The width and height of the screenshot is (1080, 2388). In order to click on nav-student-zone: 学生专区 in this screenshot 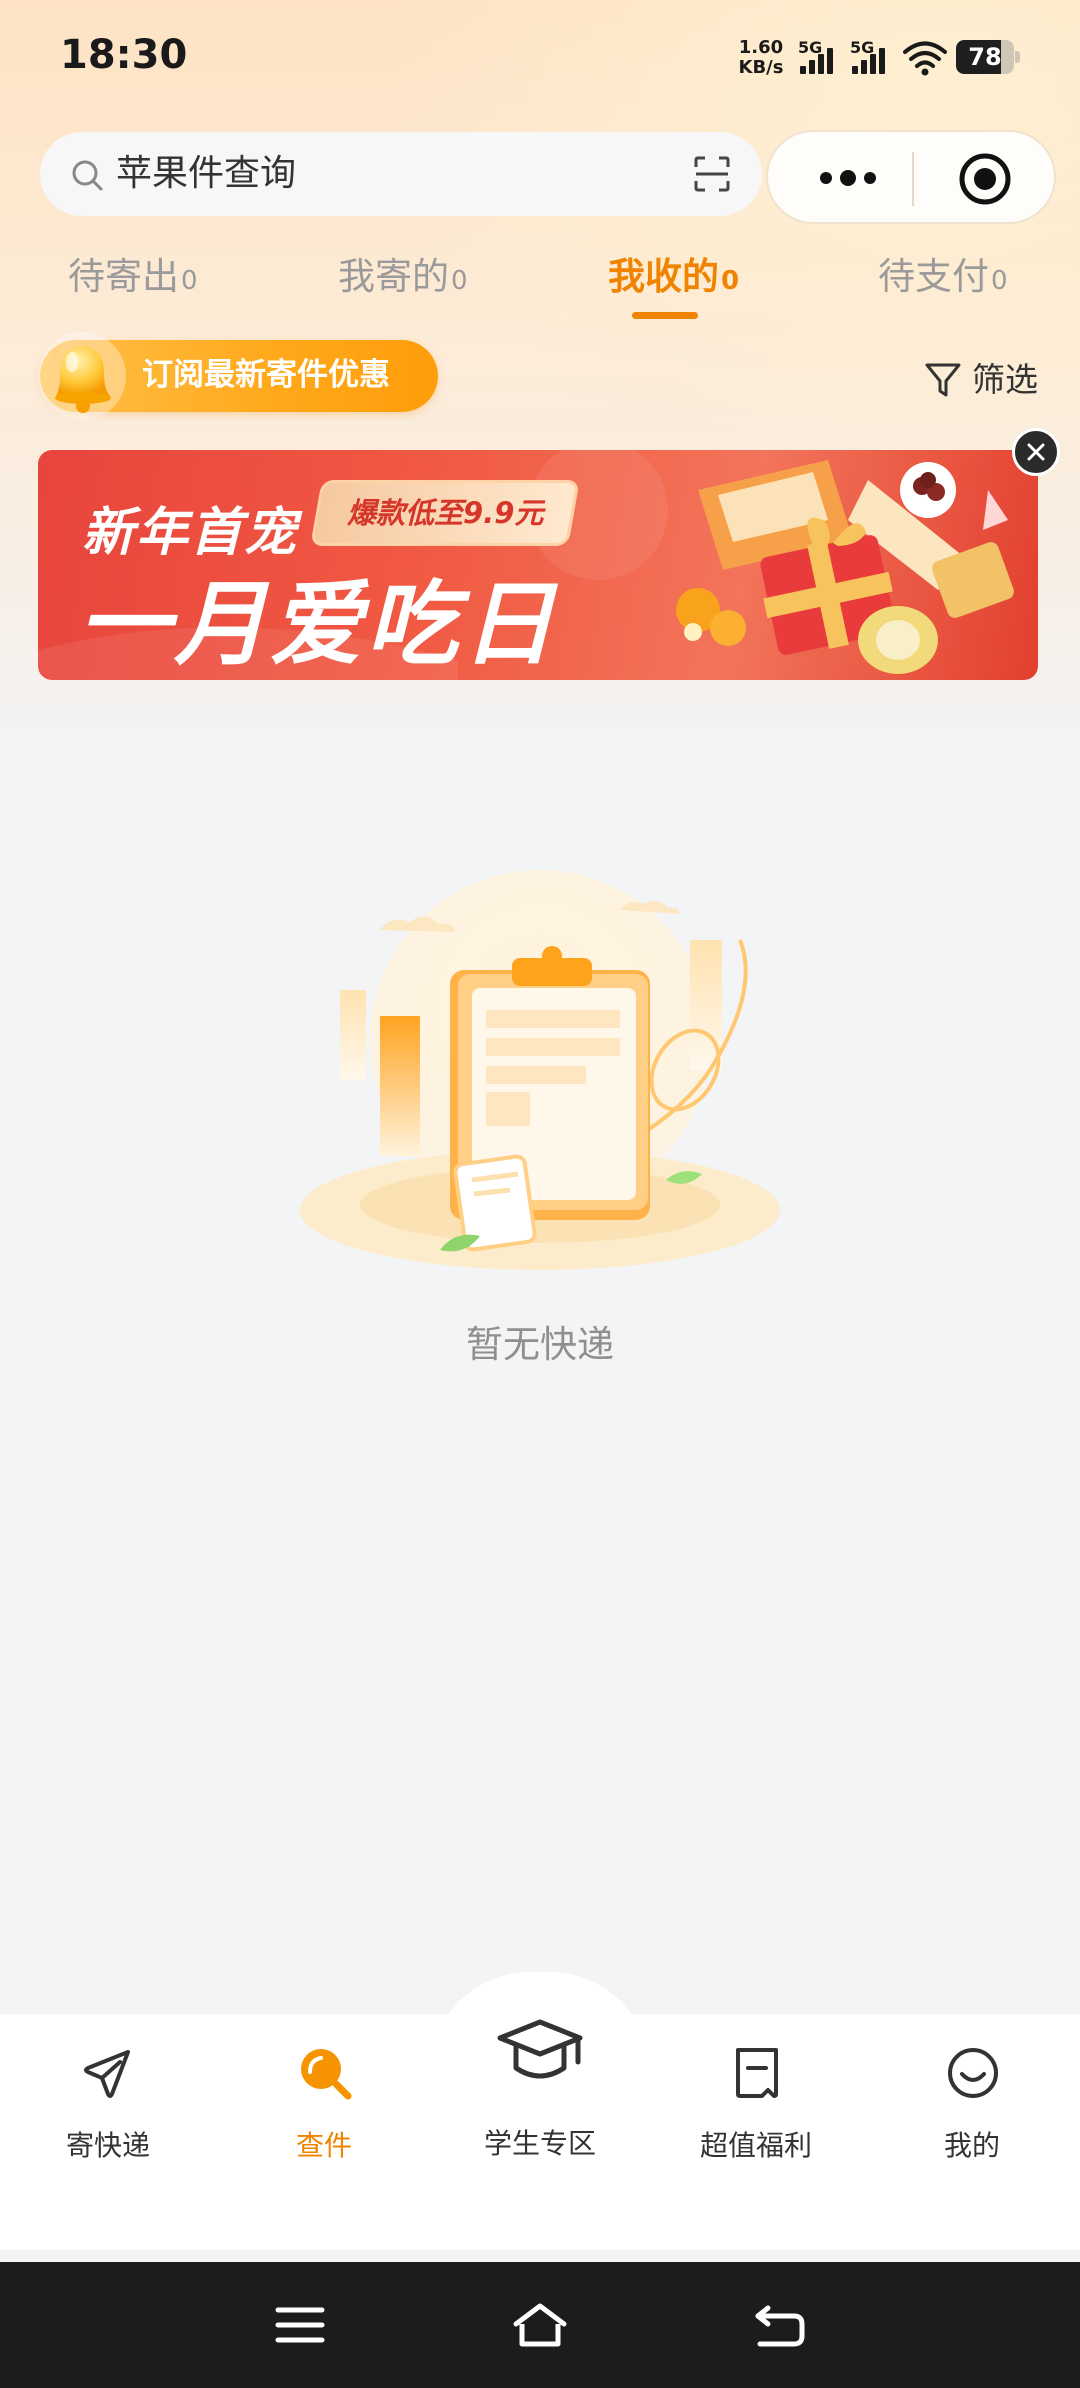, I will do `click(540, 2090)`.